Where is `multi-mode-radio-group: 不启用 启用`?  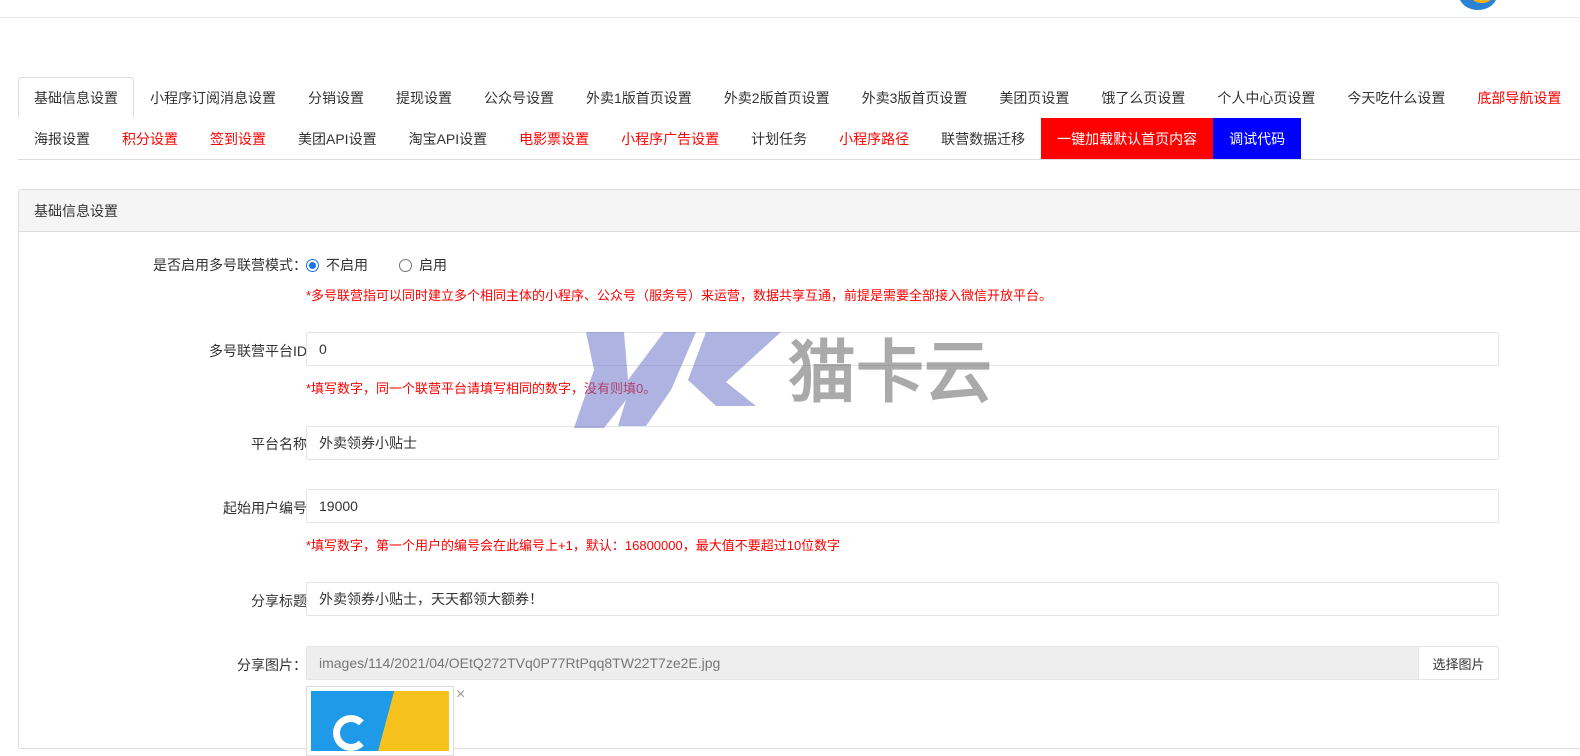 multi-mode-radio-group: 不启用 启用 is located at coordinates (392, 265).